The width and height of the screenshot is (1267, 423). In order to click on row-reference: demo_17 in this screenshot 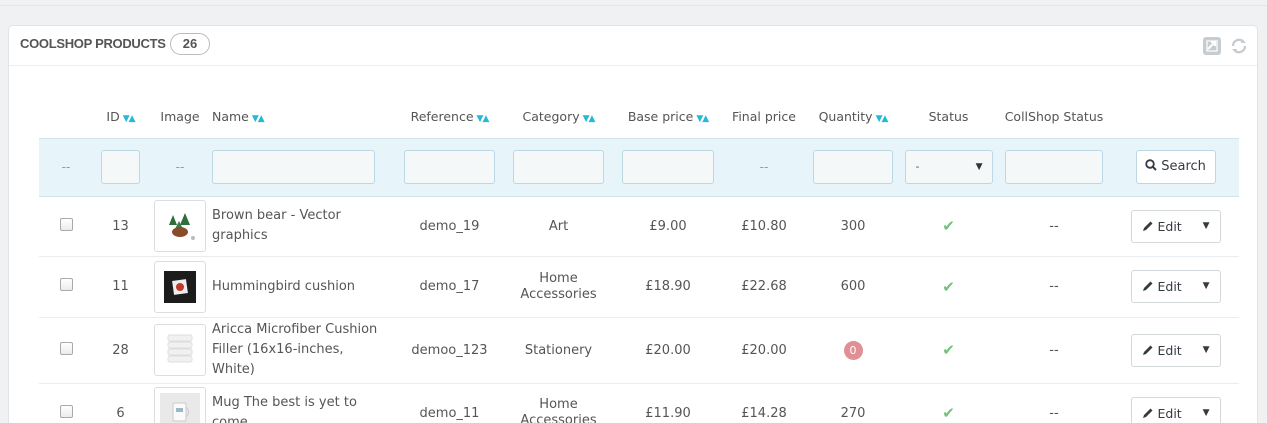, I will do `click(449, 287)`.